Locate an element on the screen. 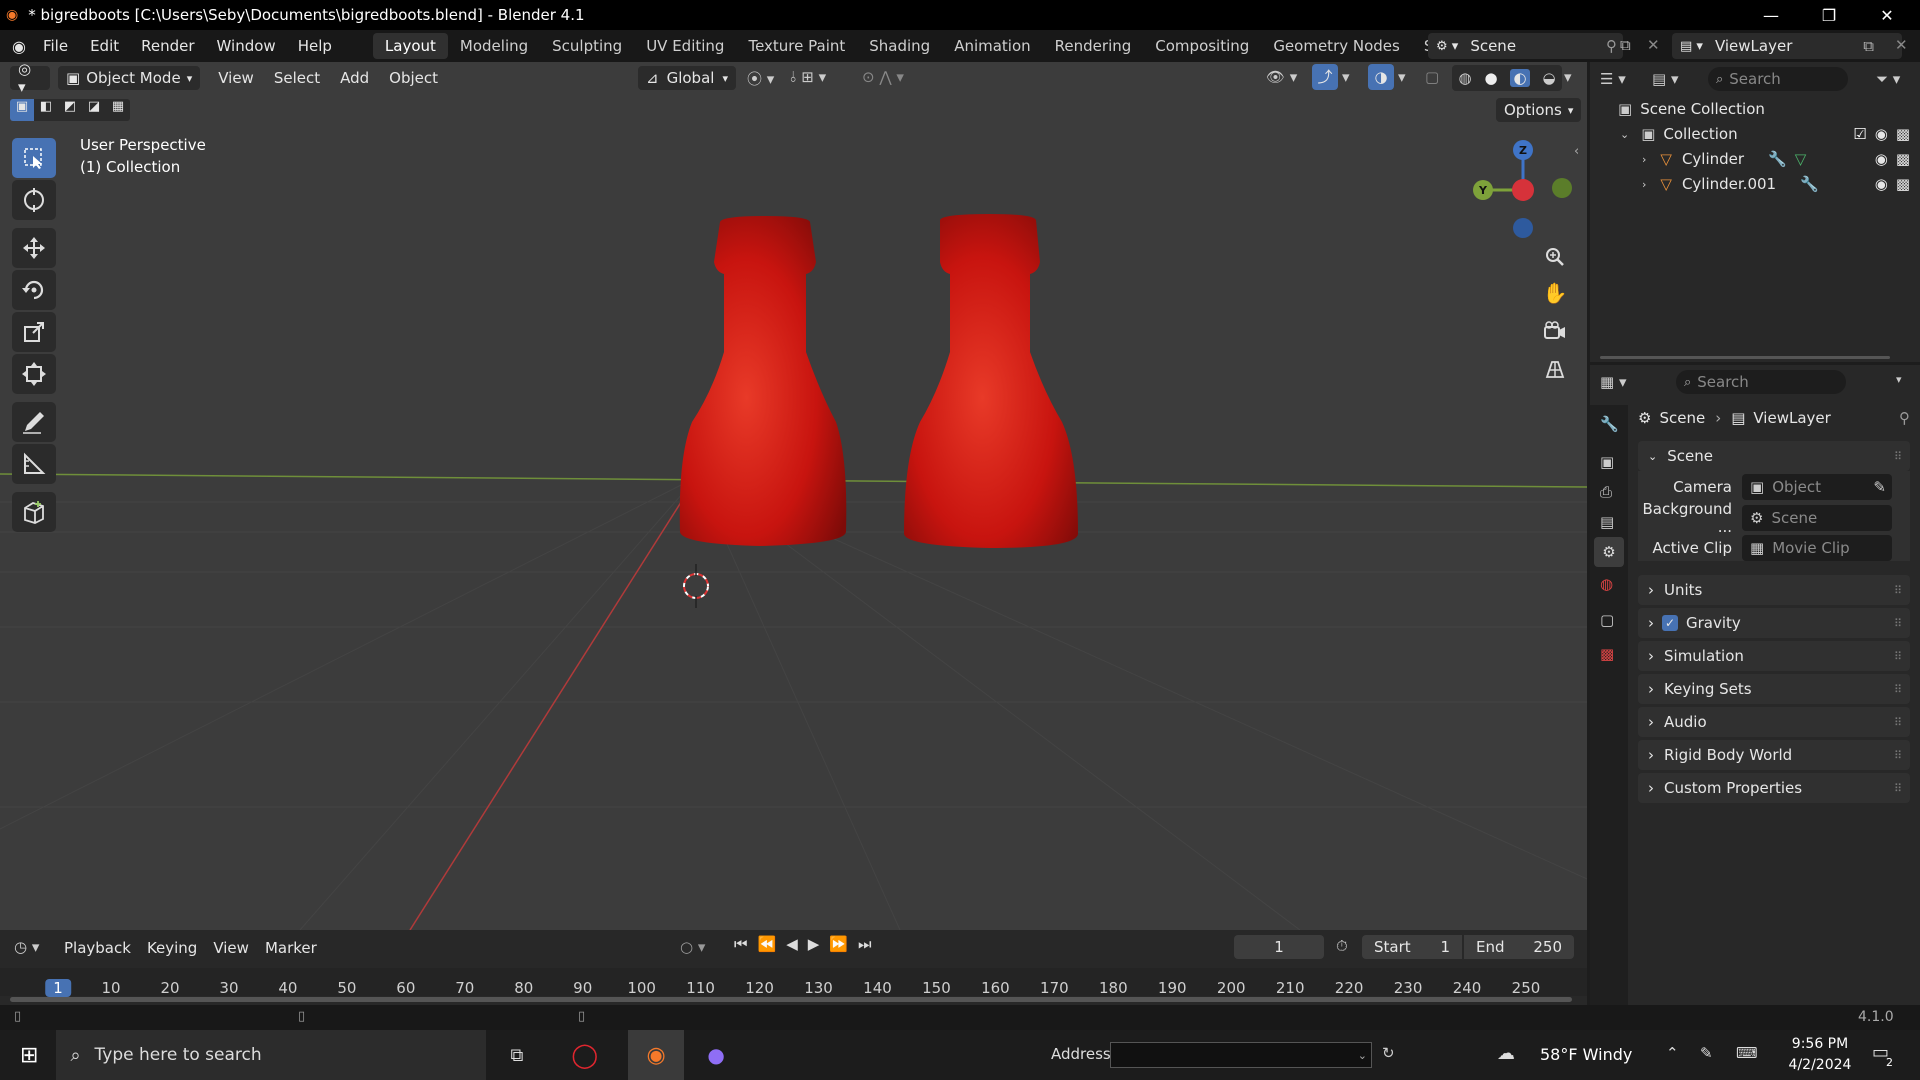  clock: 9:56 PM 4/2/2024 is located at coordinates (1820, 1055).